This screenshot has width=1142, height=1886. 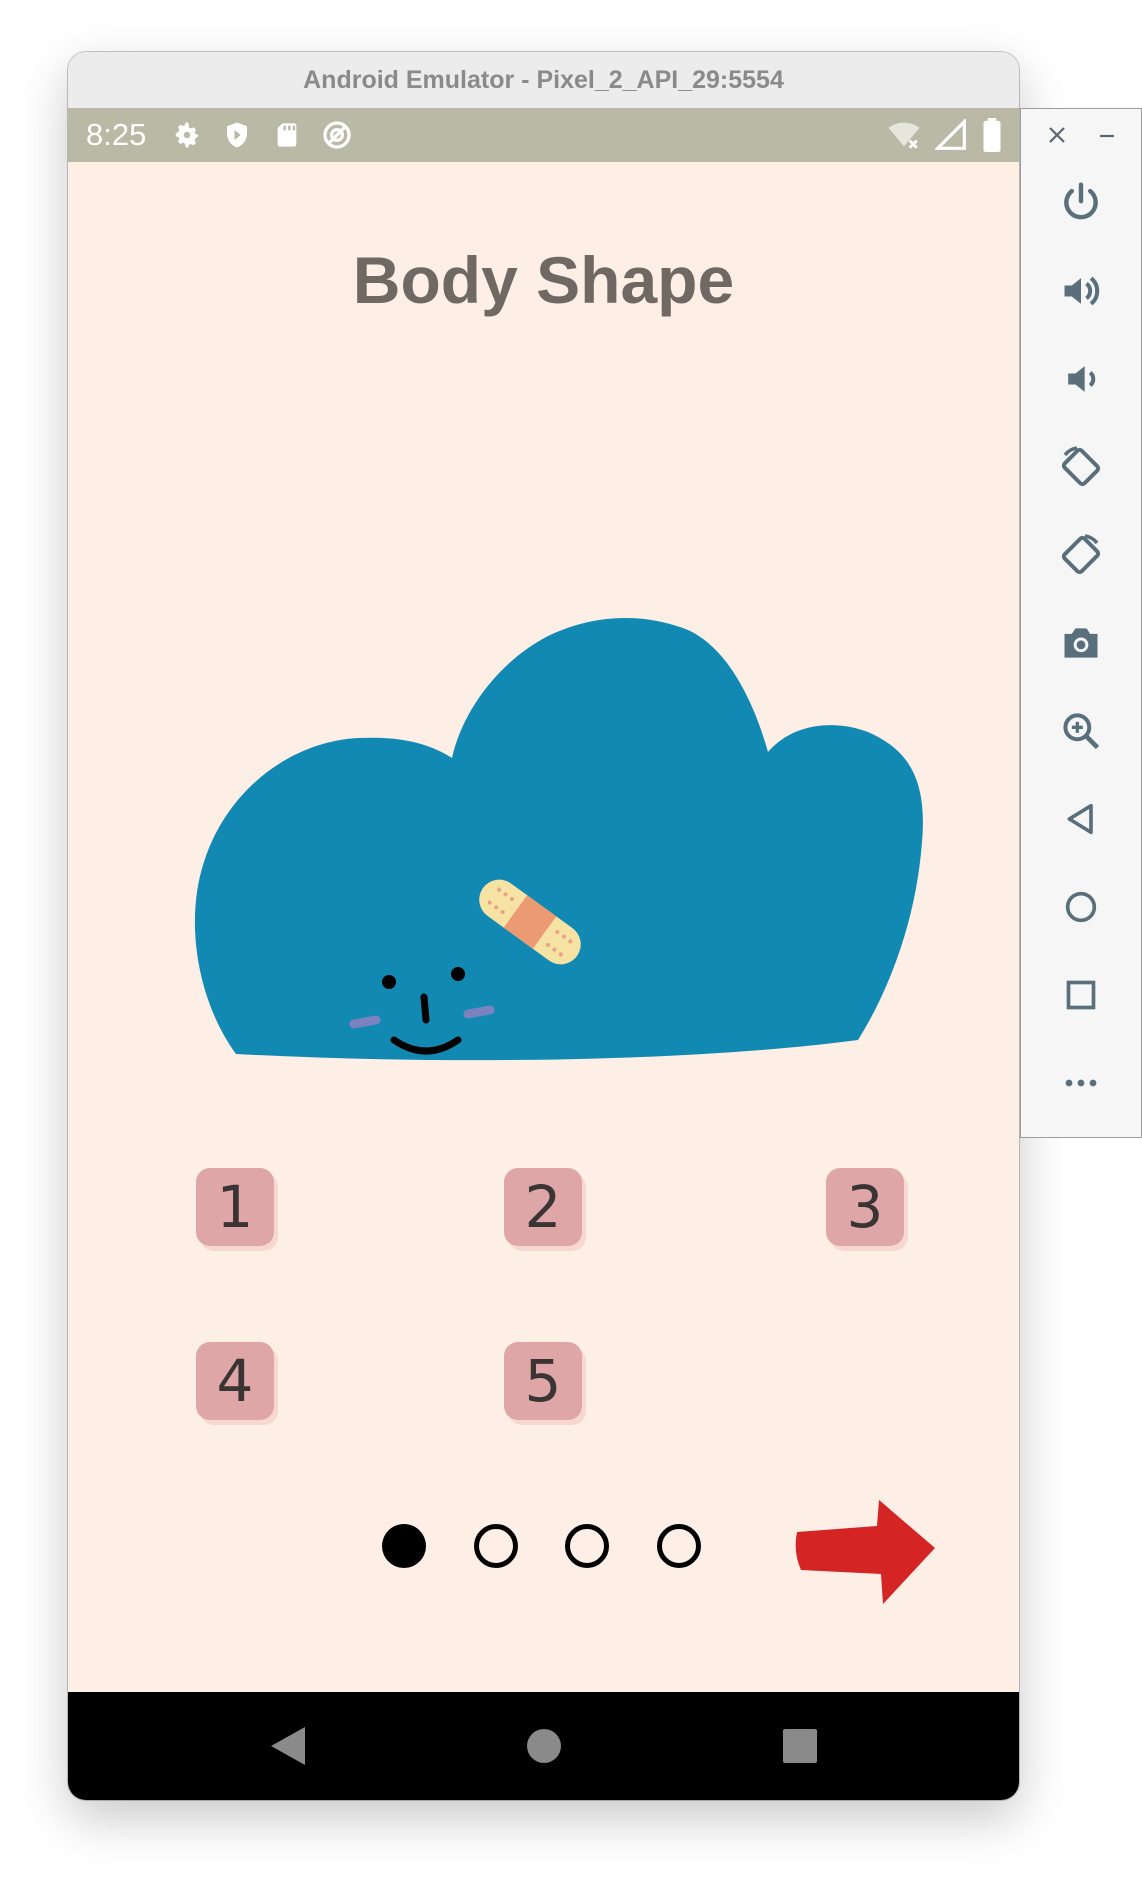 I want to click on nav-home-icon, so click(x=544, y=1746).